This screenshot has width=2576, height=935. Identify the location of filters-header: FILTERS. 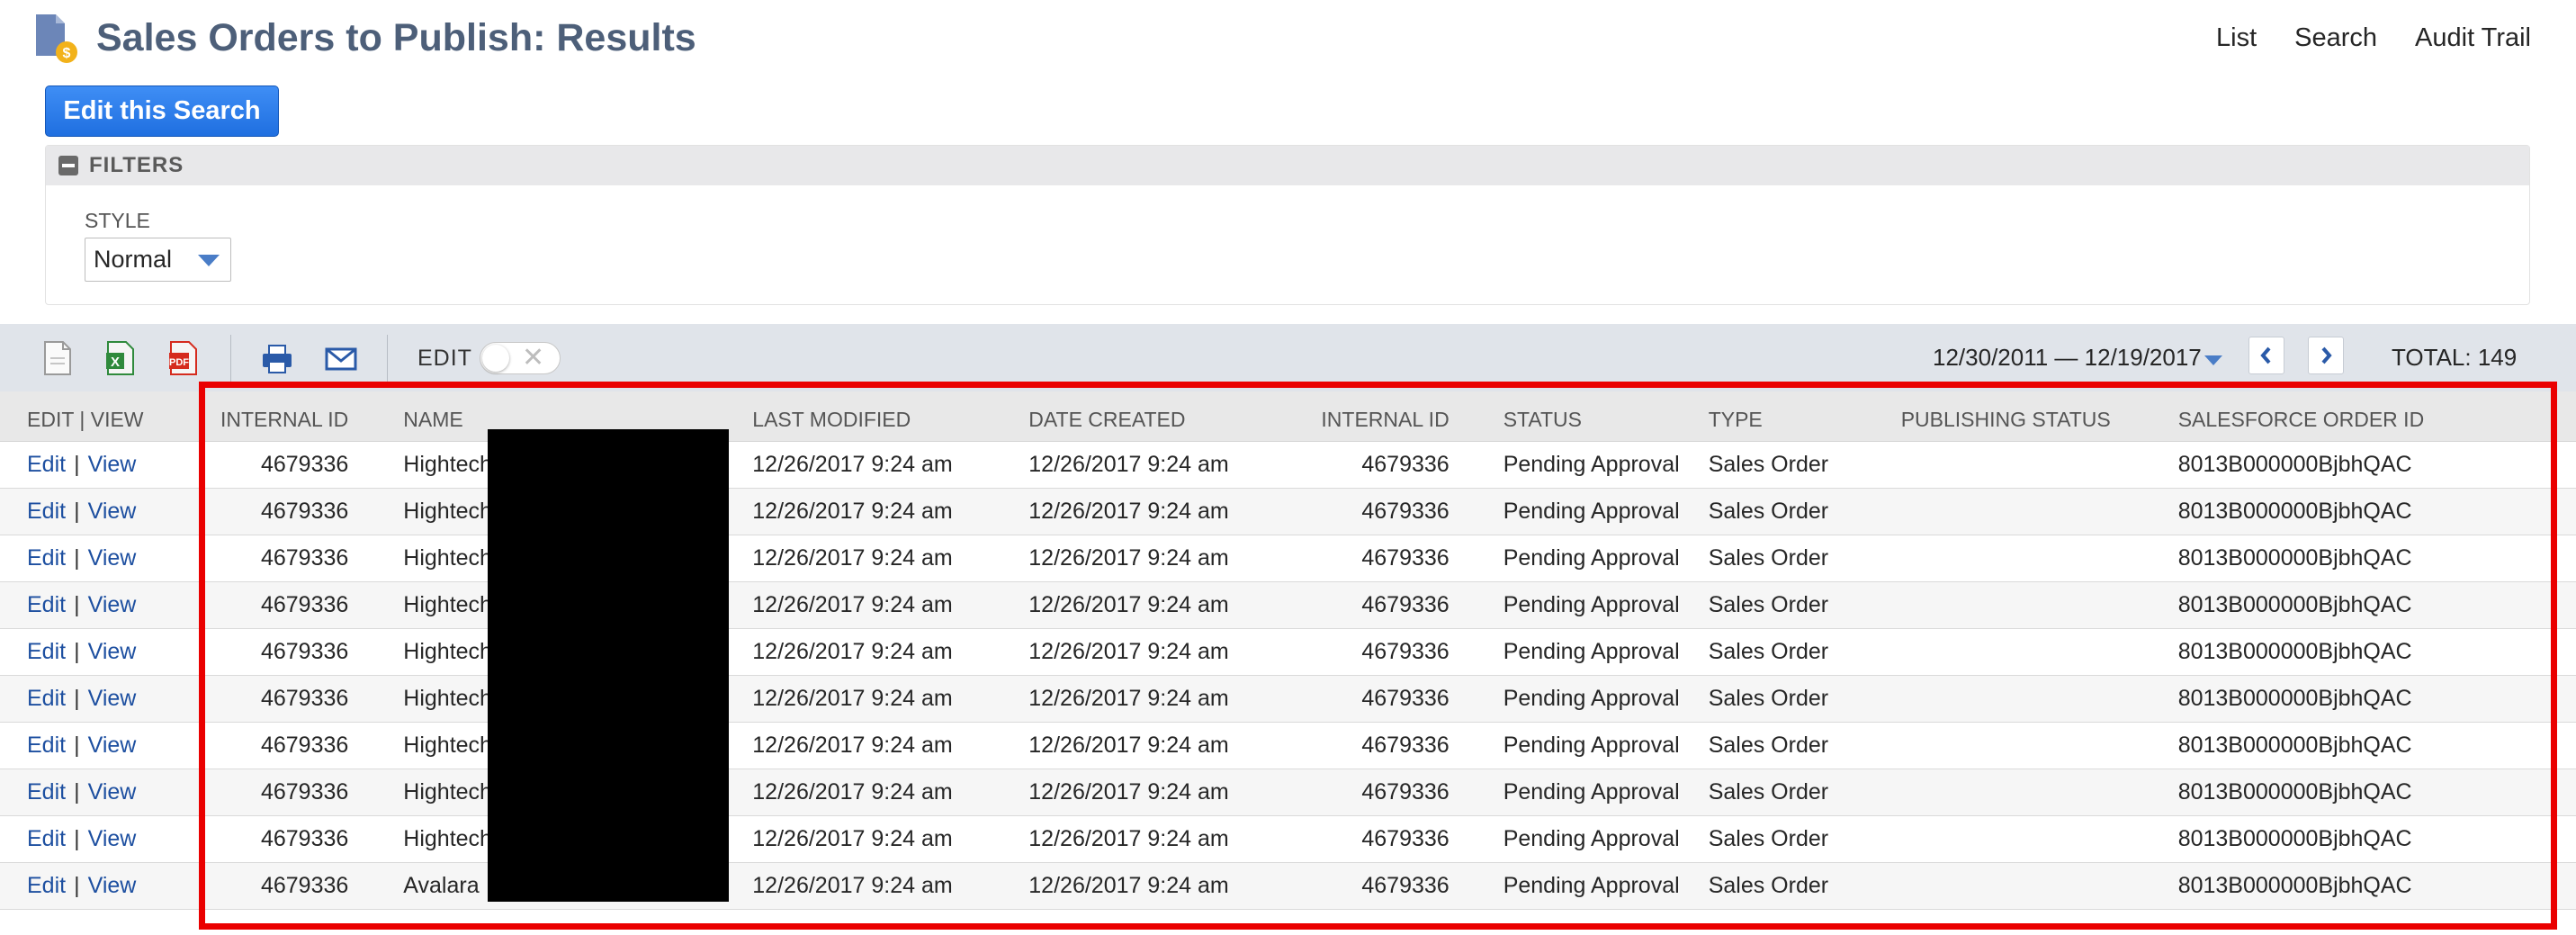
(1288, 166).